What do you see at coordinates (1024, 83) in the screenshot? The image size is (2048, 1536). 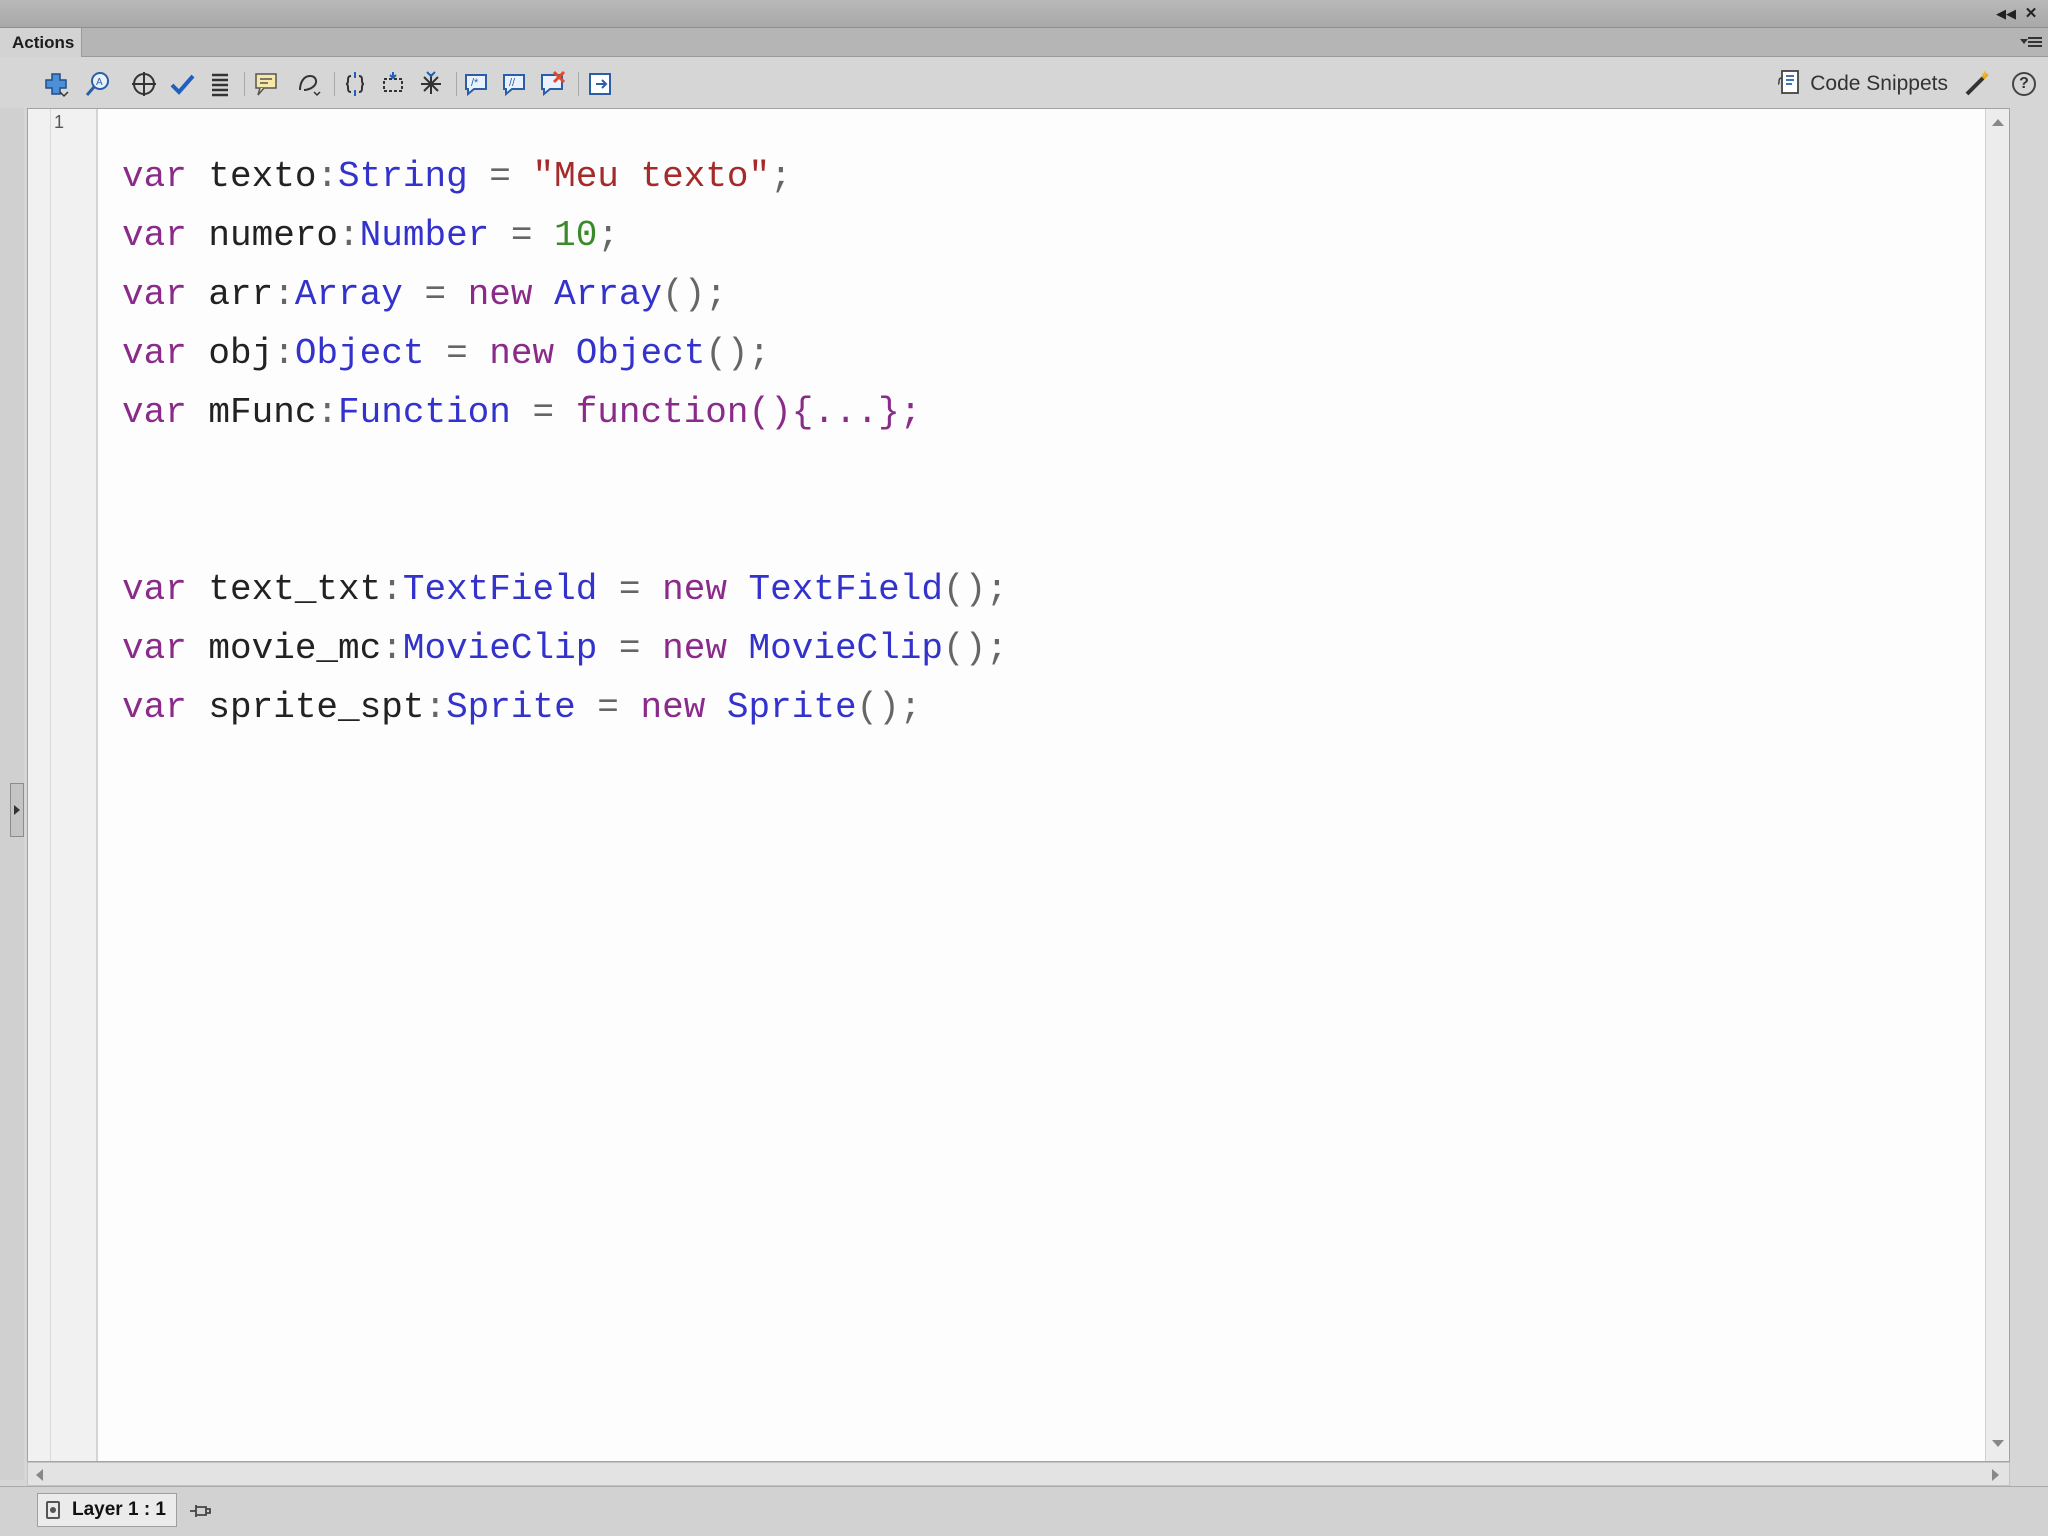 I see `actions-toolbar: A /* // Code Snippets ?` at bounding box center [1024, 83].